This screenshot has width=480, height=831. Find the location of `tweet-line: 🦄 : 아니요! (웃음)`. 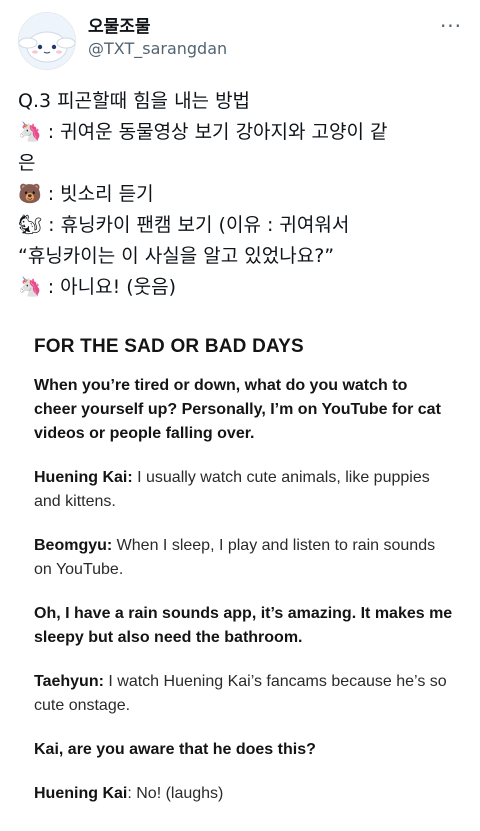

tweet-line: 🦄 : 아니요! (웃음) is located at coordinates (97, 287).